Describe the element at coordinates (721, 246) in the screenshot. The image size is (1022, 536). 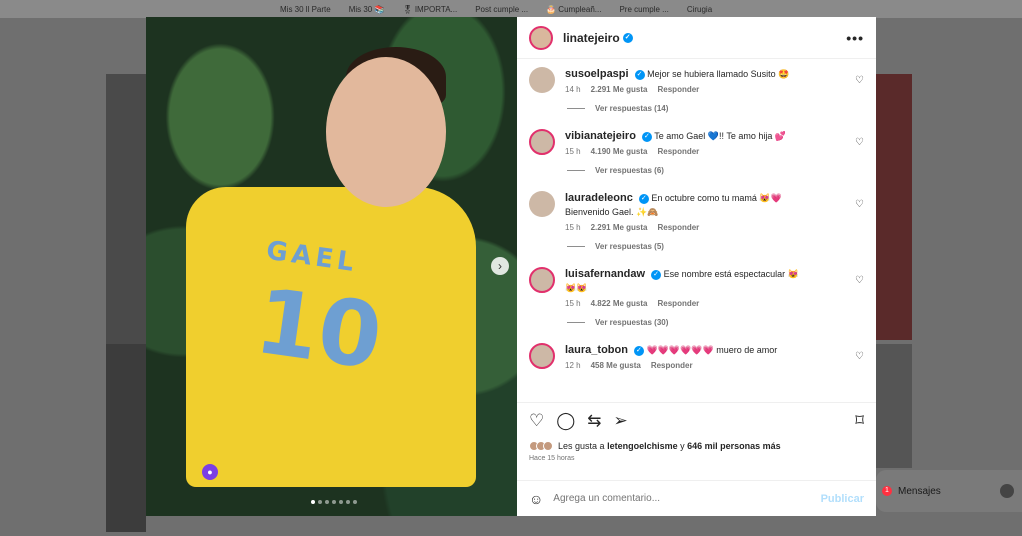
I see `view-replies-button: Ver respuestas (5)` at that location.